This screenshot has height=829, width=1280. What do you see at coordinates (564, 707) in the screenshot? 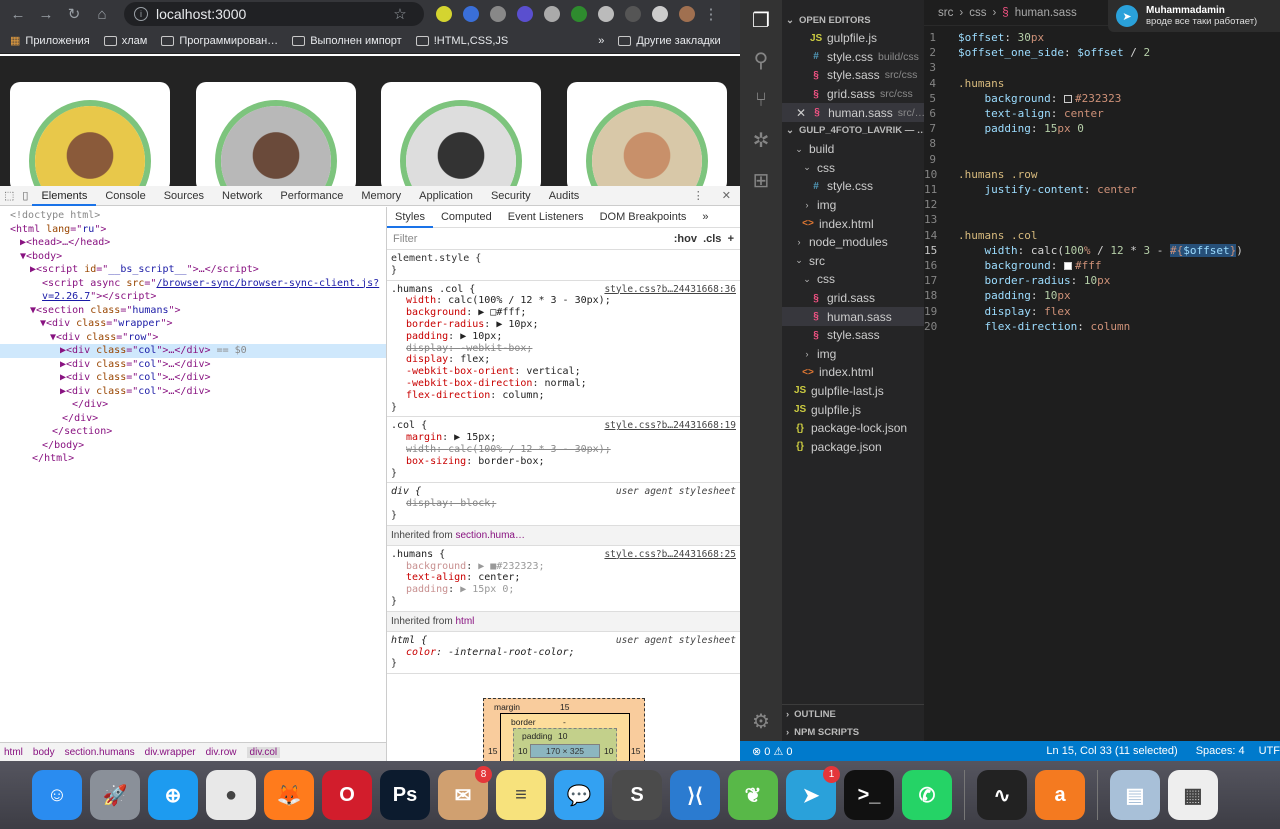
I see `margin-top-value: 15` at bounding box center [564, 707].